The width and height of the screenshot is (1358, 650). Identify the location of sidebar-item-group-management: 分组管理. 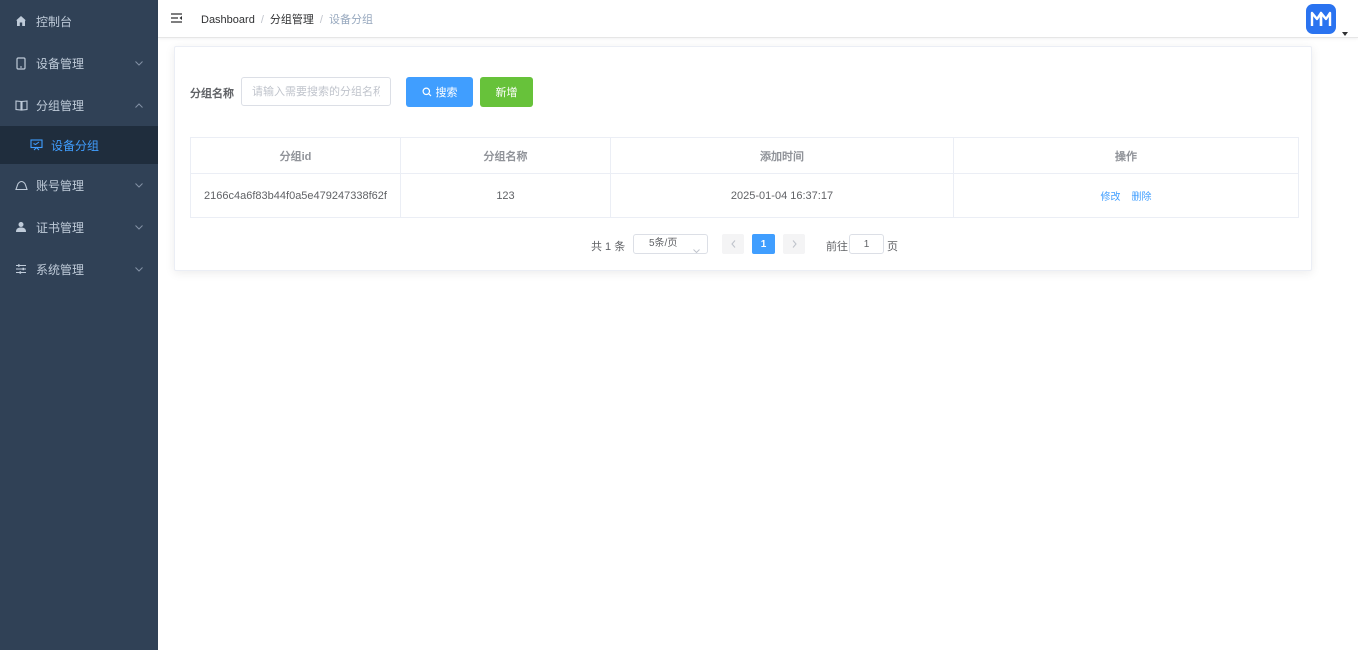
(79, 105).